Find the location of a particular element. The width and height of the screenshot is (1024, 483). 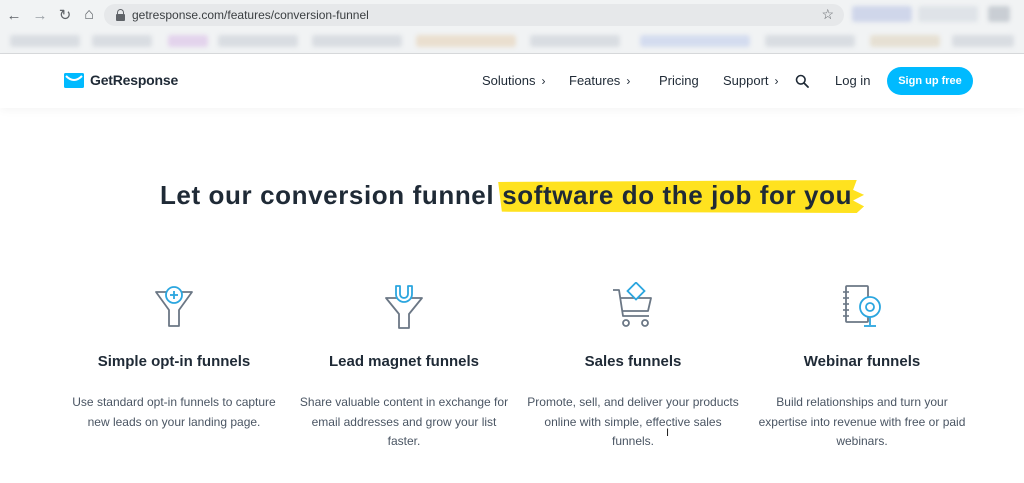

feature-title: Lead magnet funnels is located at coordinates (404, 361).